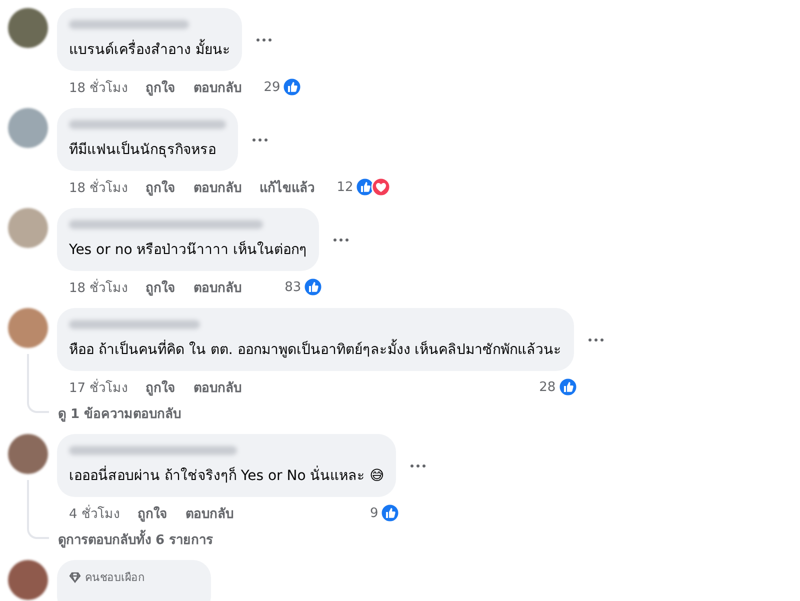 This screenshot has height=601, width=800. What do you see at coordinates (226, 475) in the screenshot?
I see `comment-text: เอออนี่สอบผ่าน ถ้าใช่จริงๆก็ Yes or No นั่นแหละ 😅` at bounding box center [226, 475].